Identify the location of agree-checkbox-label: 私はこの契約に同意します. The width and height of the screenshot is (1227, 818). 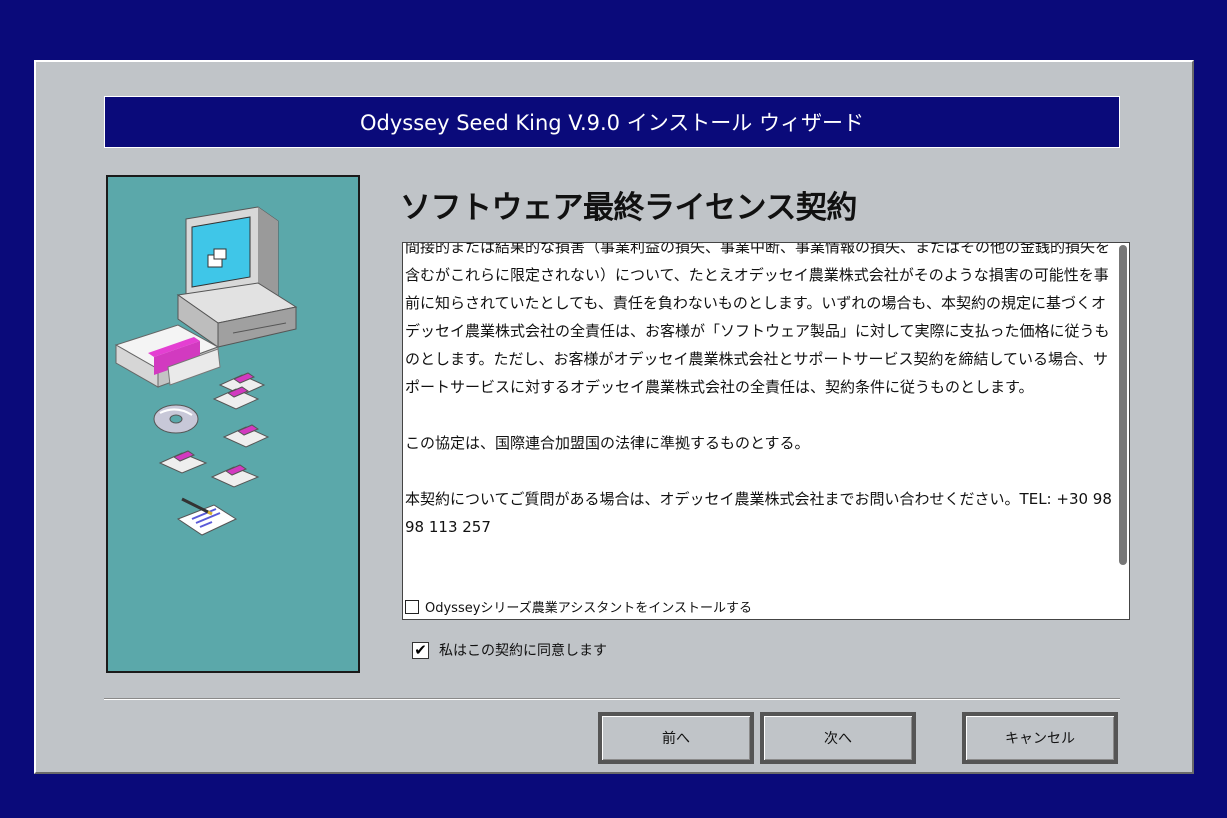
(523, 651).